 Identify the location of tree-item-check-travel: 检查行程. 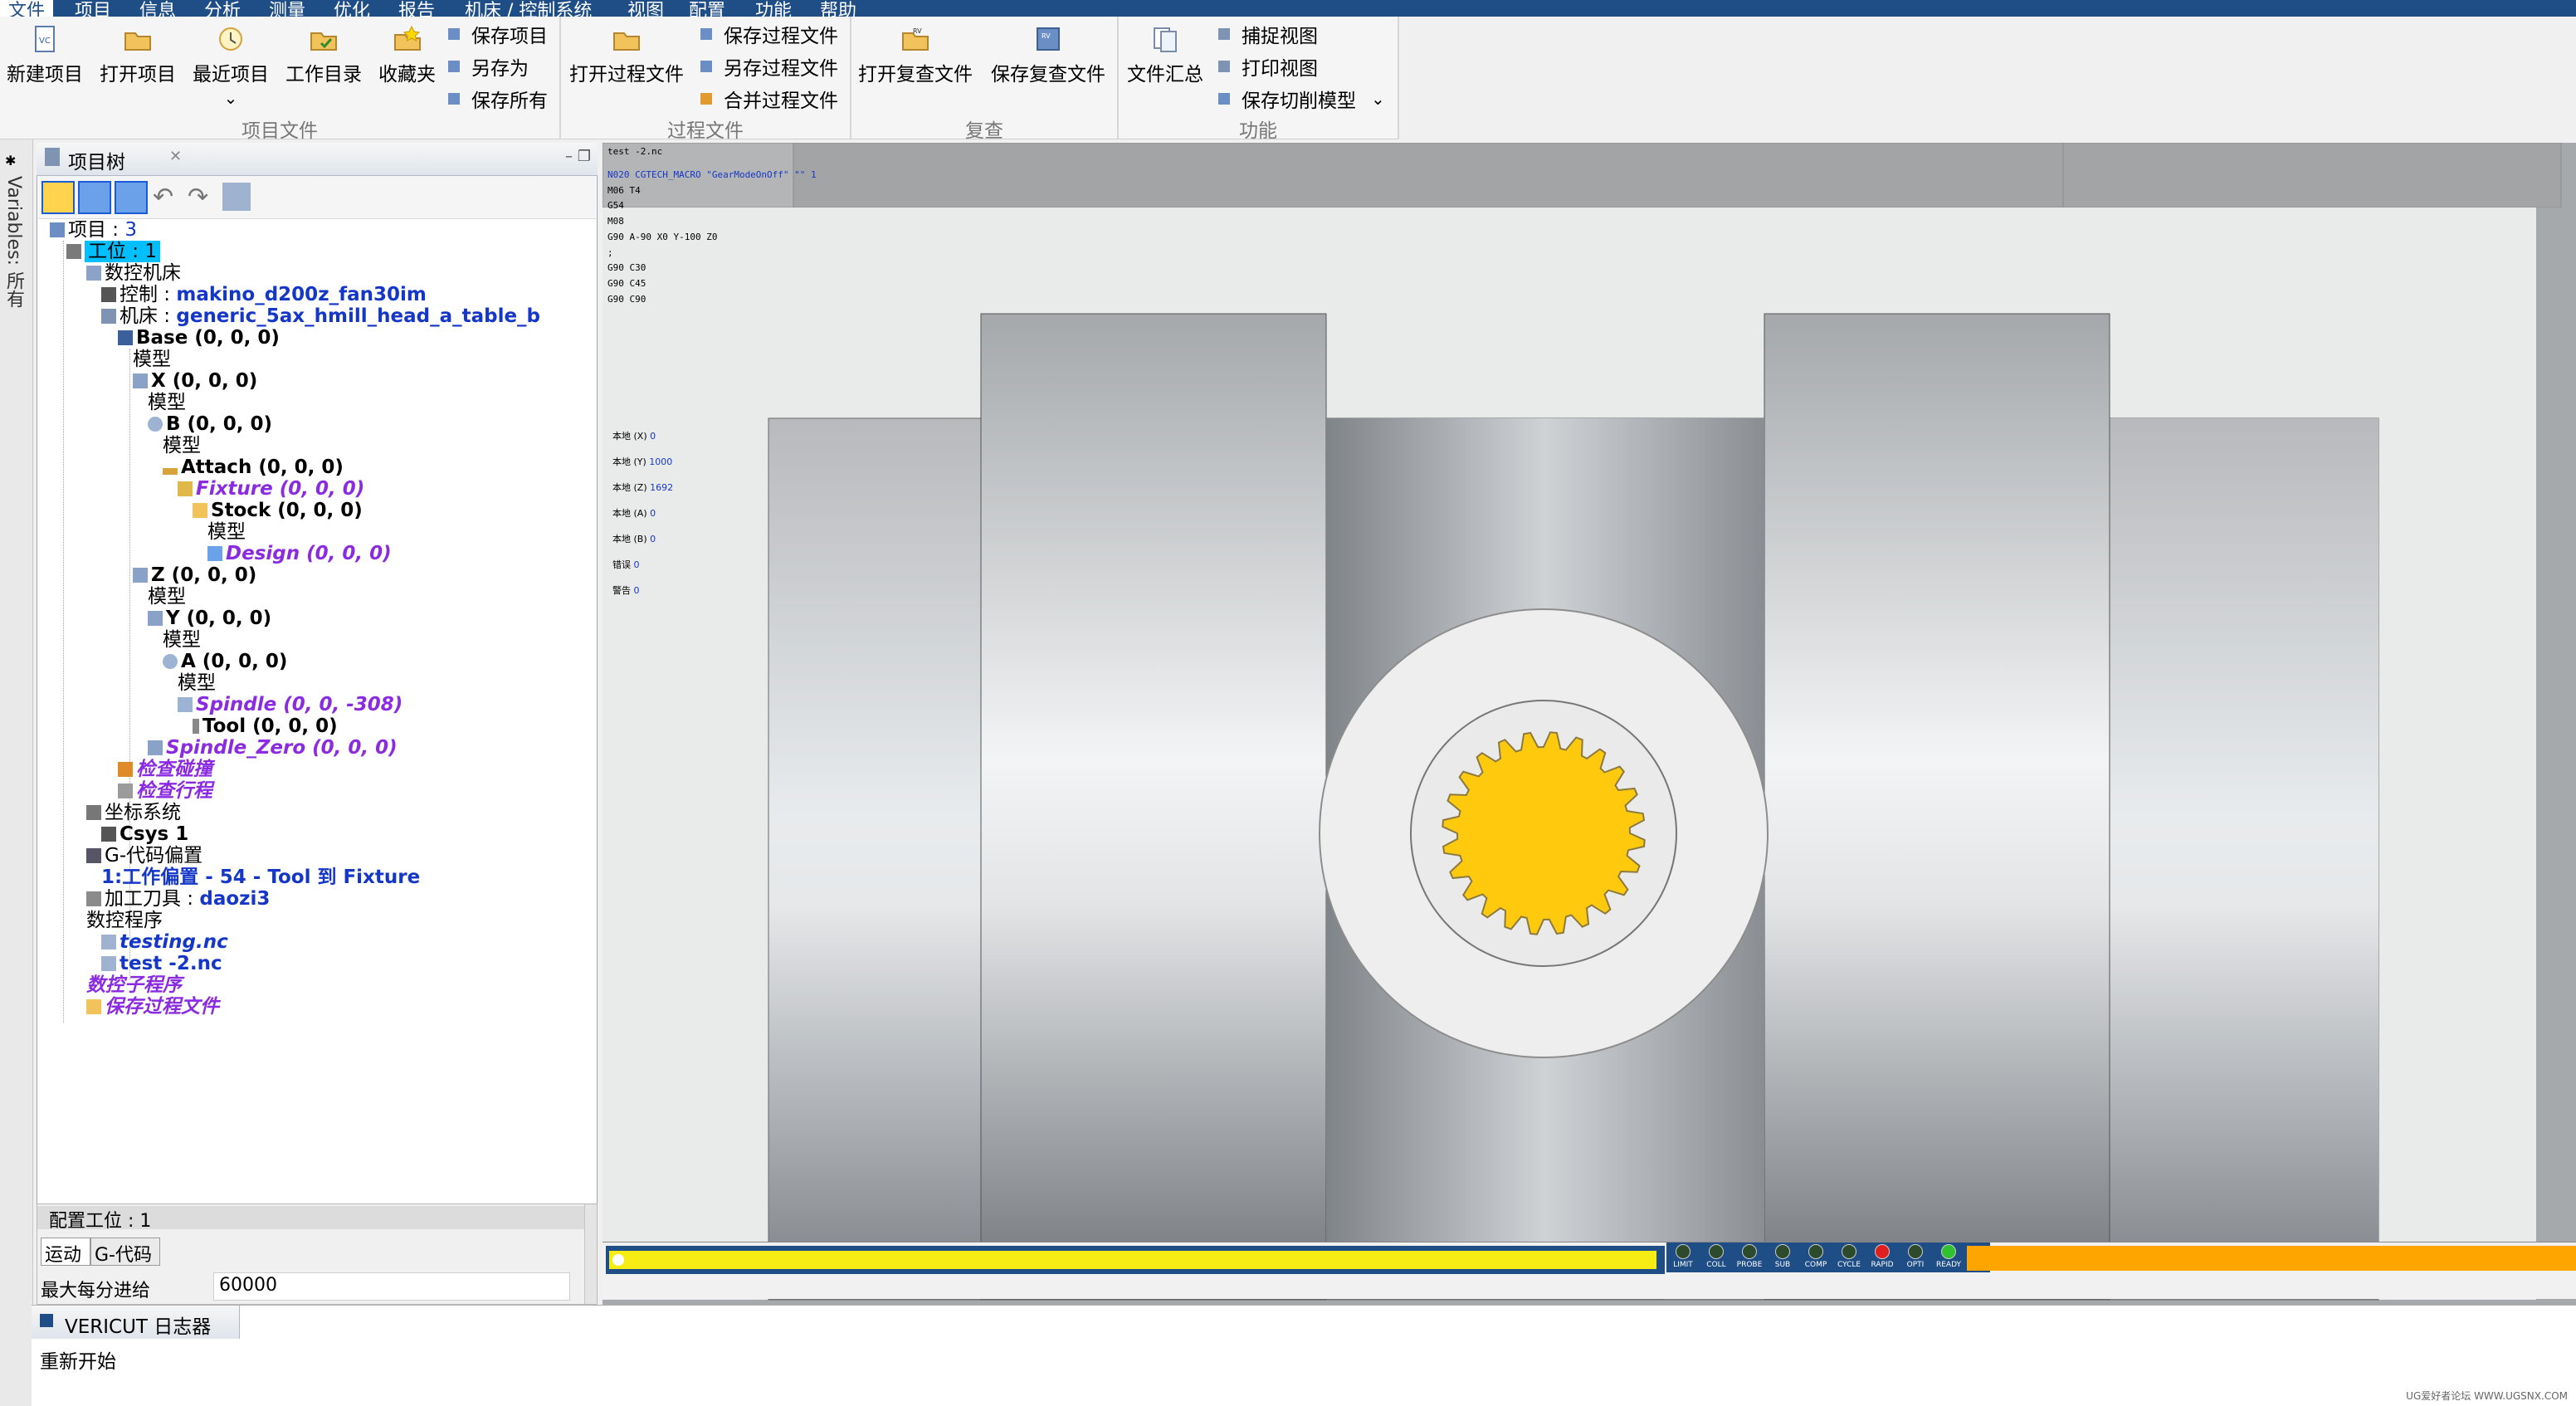
(165, 791).